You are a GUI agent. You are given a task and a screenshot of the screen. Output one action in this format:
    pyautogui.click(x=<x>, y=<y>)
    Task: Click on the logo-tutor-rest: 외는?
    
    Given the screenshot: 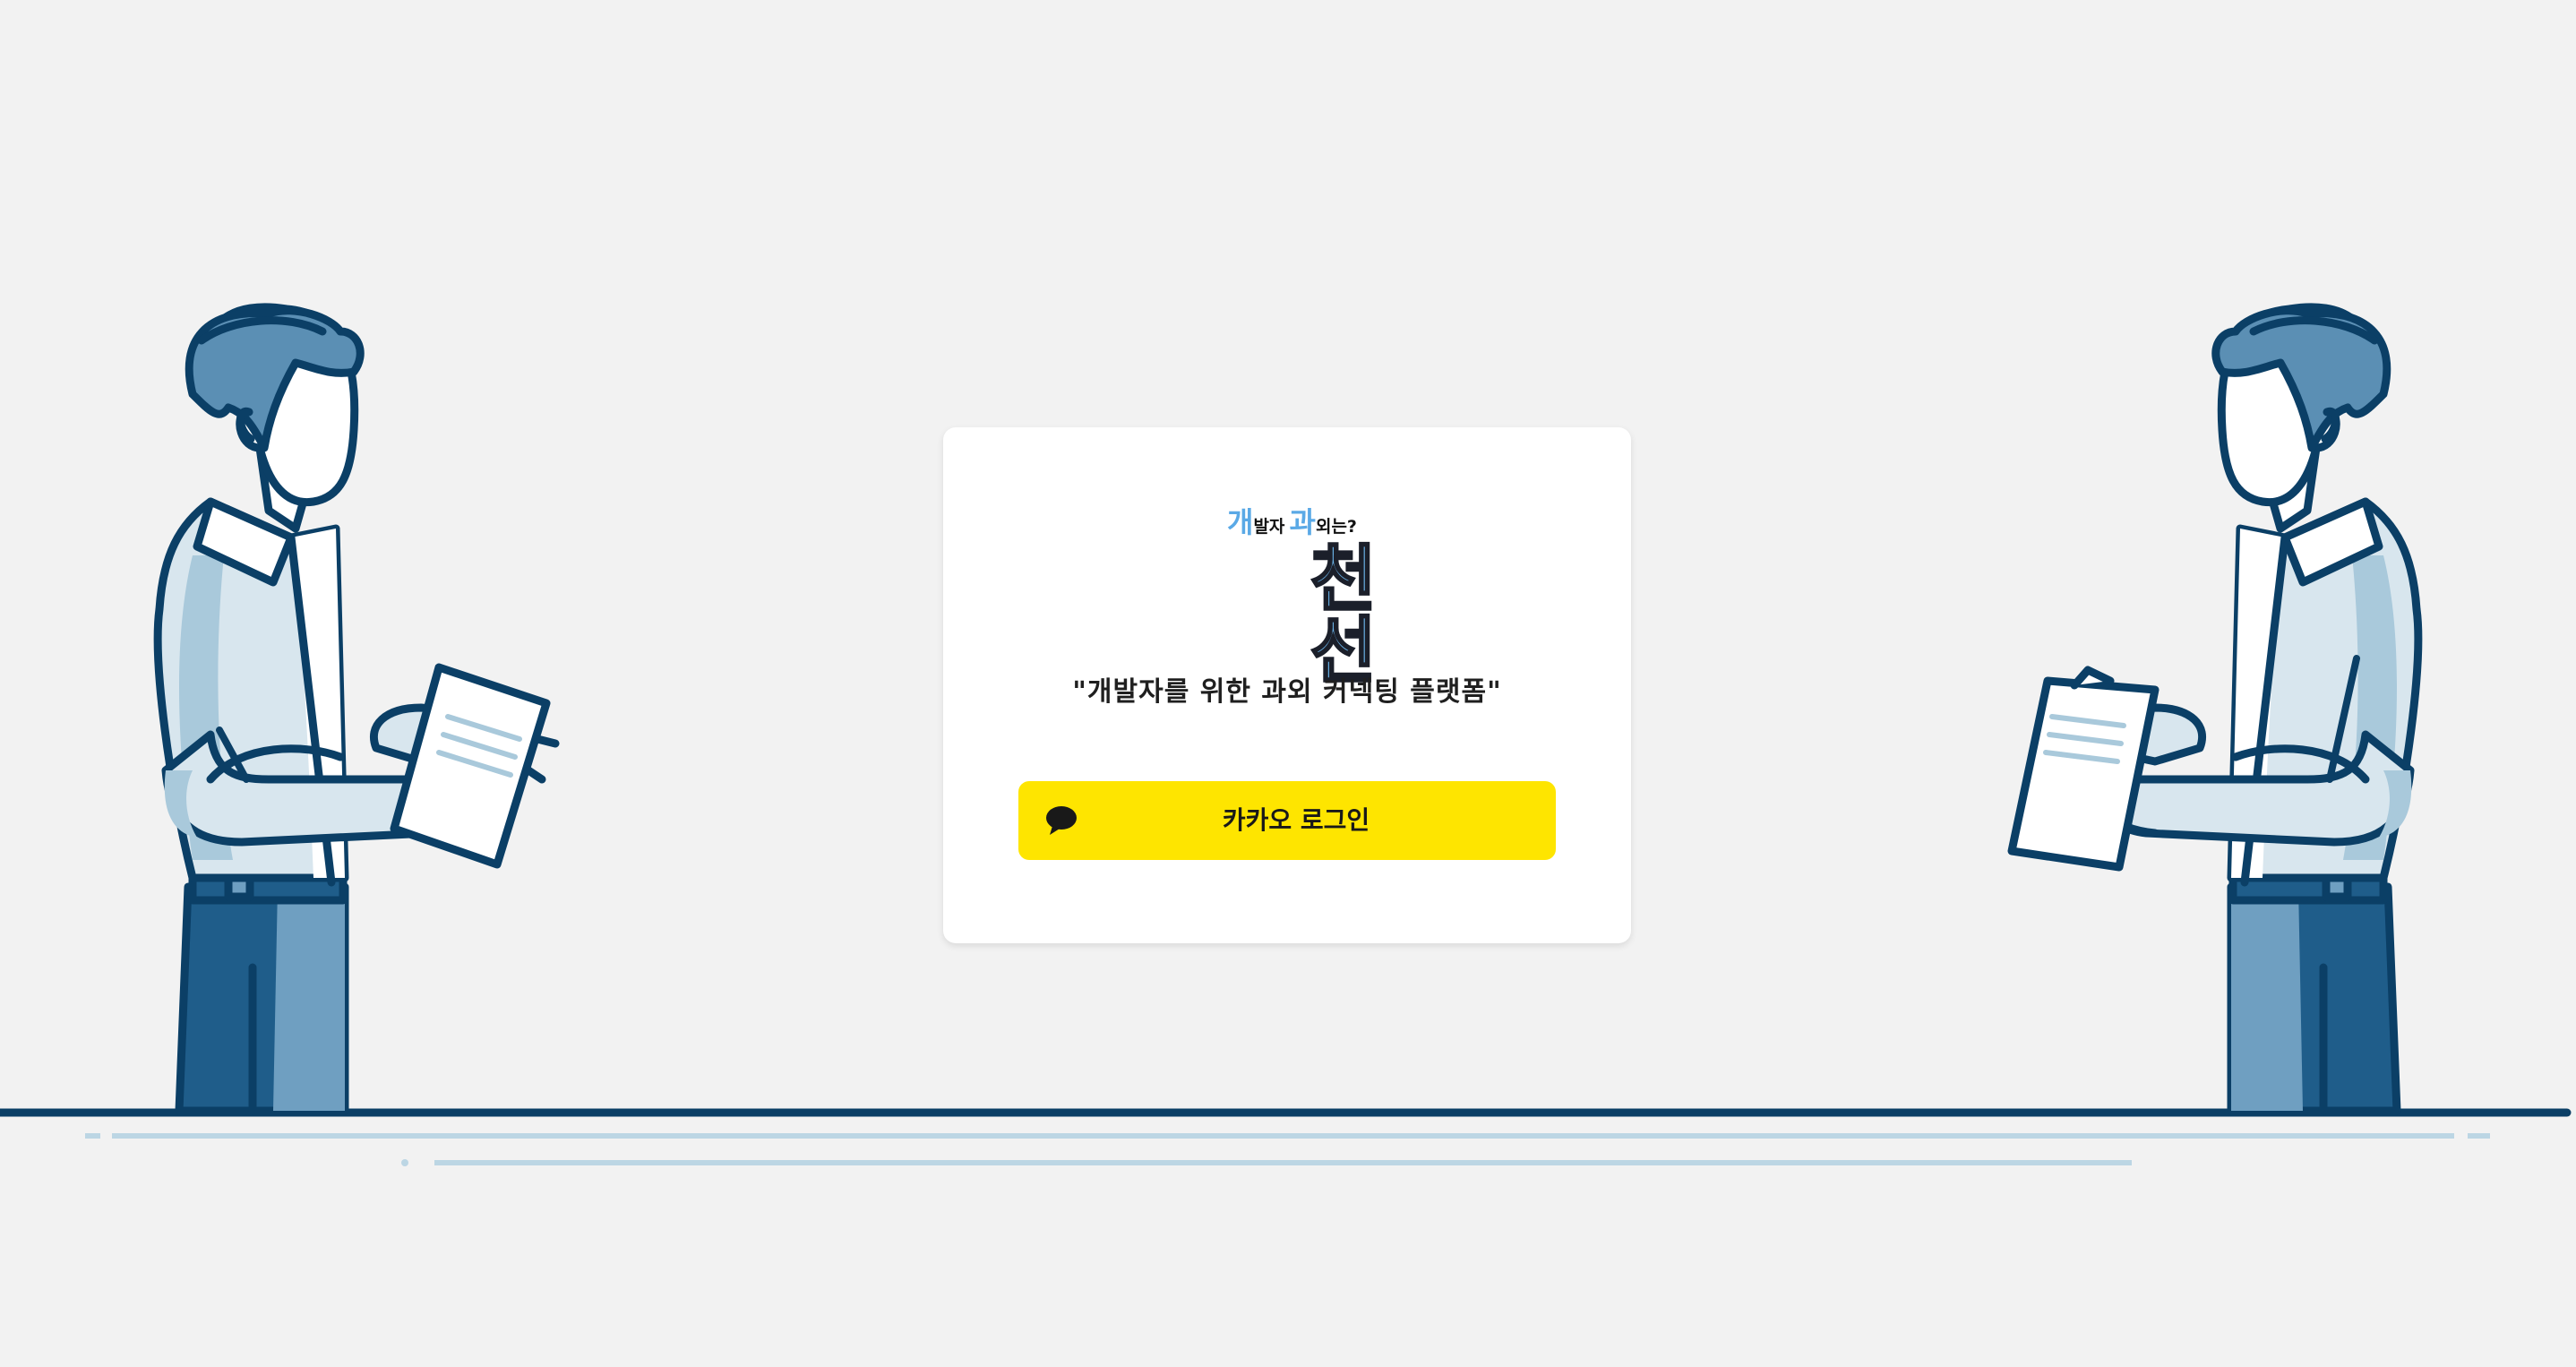 What is the action you would take?
    pyautogui.click(x=1336, y=527)
    